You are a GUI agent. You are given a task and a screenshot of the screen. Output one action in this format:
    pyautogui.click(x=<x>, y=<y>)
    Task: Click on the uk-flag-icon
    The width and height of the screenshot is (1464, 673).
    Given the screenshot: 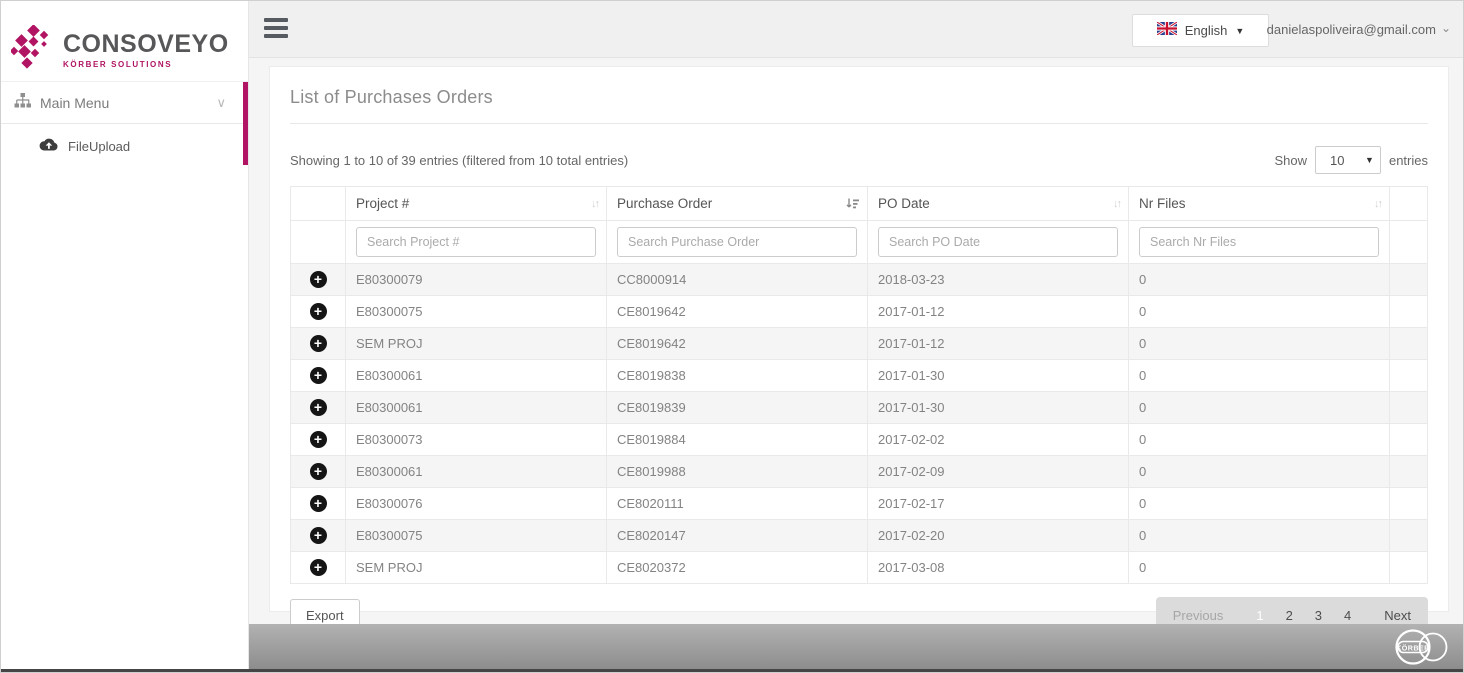 What is the action you would take?
    pyautogui.click(x=1166, y=30)
    